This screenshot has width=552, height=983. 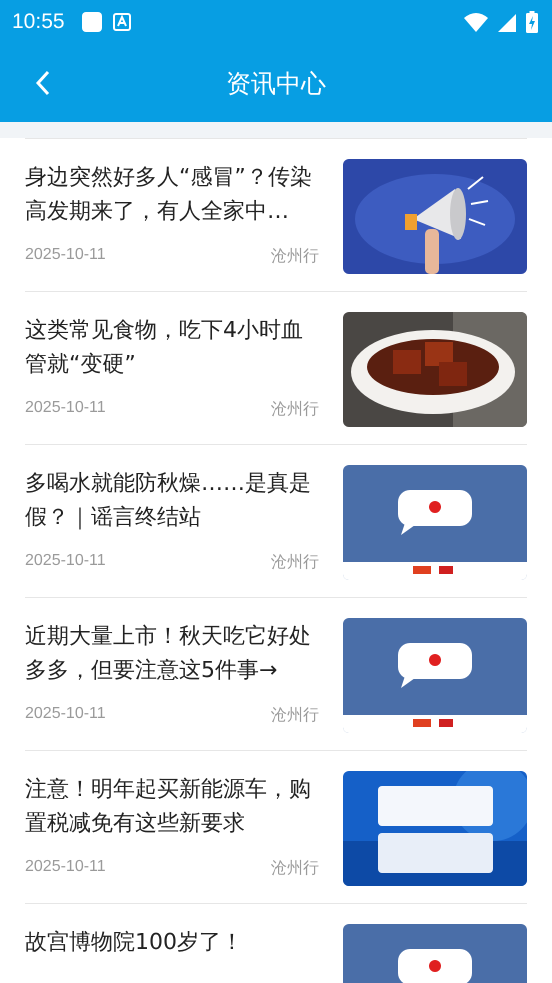 What do you see at coordinates (168, 501) in the screenshot?
I see `article-title: 多喝水就能防秋燥……是真是假？｜谣言终结站` at bounding box center [168, 501].